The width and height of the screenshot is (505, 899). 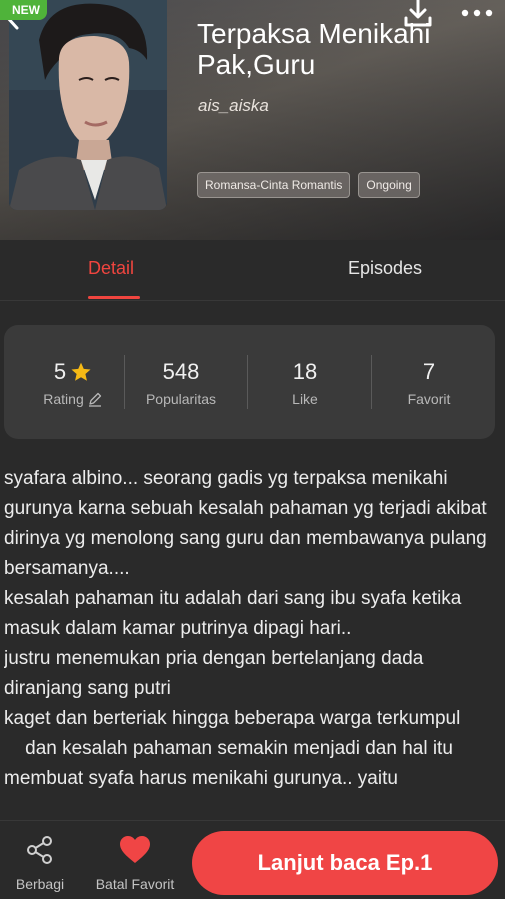 What do you see at coordinates (39, 850) in the screenshot?
I see `share-icon` at bounding box center [39, 850].